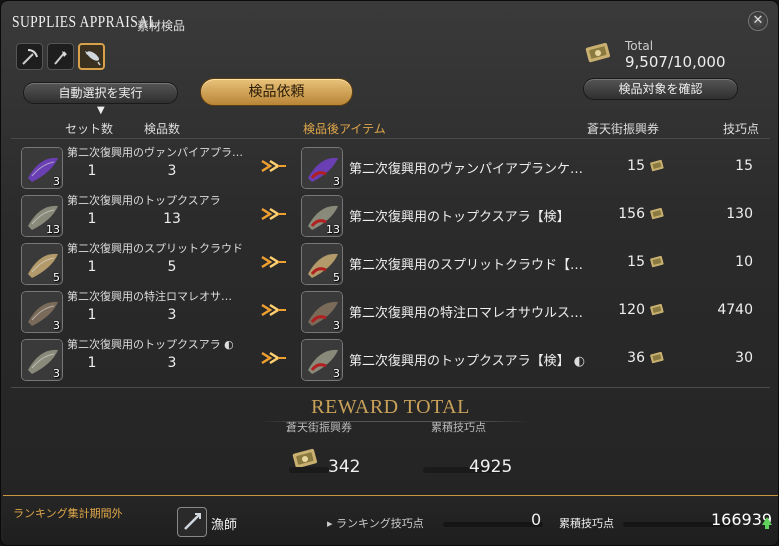 Image resolution: width=779 pixels, height=546 pixels. What do you see at coordinates (42, 264) in the screenshot?
I see `item-icon: 5` at bounding box center [42, 264].